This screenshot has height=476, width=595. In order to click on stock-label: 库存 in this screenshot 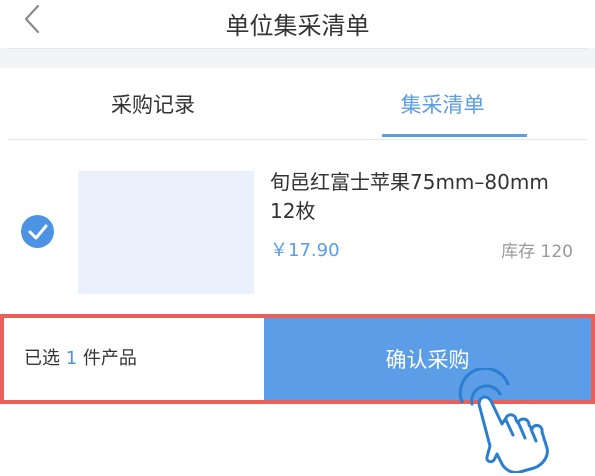, I will do `click(518, 252)`.